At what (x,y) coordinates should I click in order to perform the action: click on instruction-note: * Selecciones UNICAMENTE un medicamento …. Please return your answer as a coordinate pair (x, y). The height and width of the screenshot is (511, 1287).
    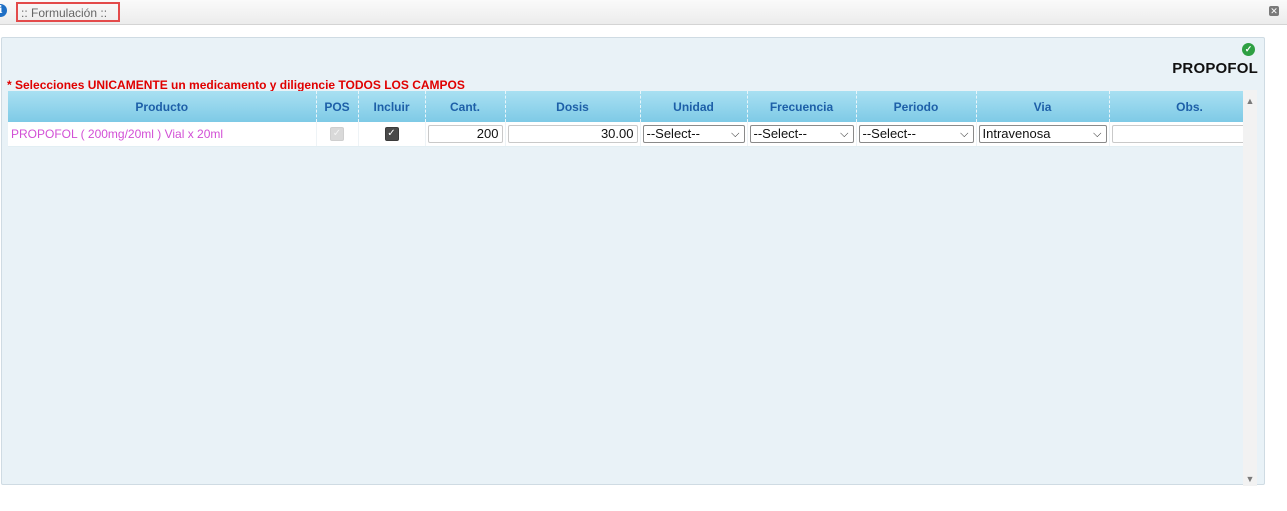
    Looking at the image, I should click on (236, 85).